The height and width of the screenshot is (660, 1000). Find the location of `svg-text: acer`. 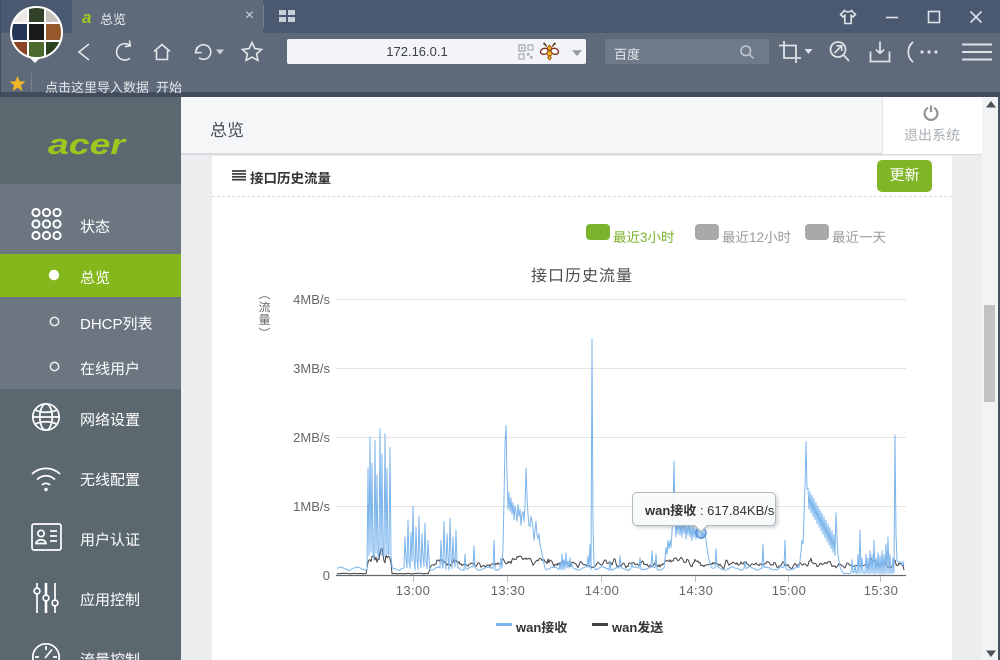

svg-text: acer is located at coordinates (87, 145).